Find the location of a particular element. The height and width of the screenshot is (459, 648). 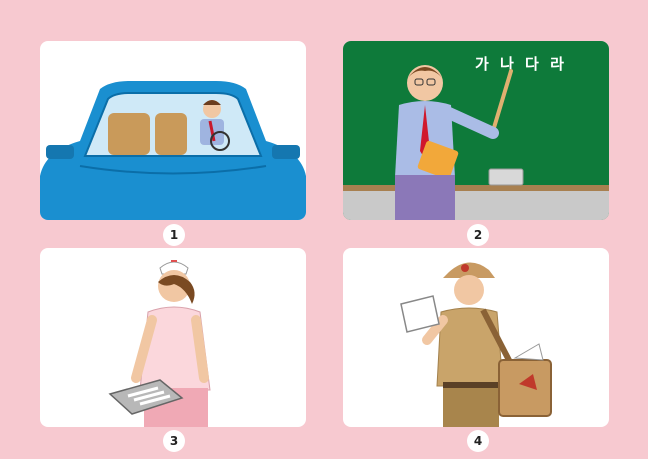

panel-2-number: 2 is located at coordinates (478, 235).